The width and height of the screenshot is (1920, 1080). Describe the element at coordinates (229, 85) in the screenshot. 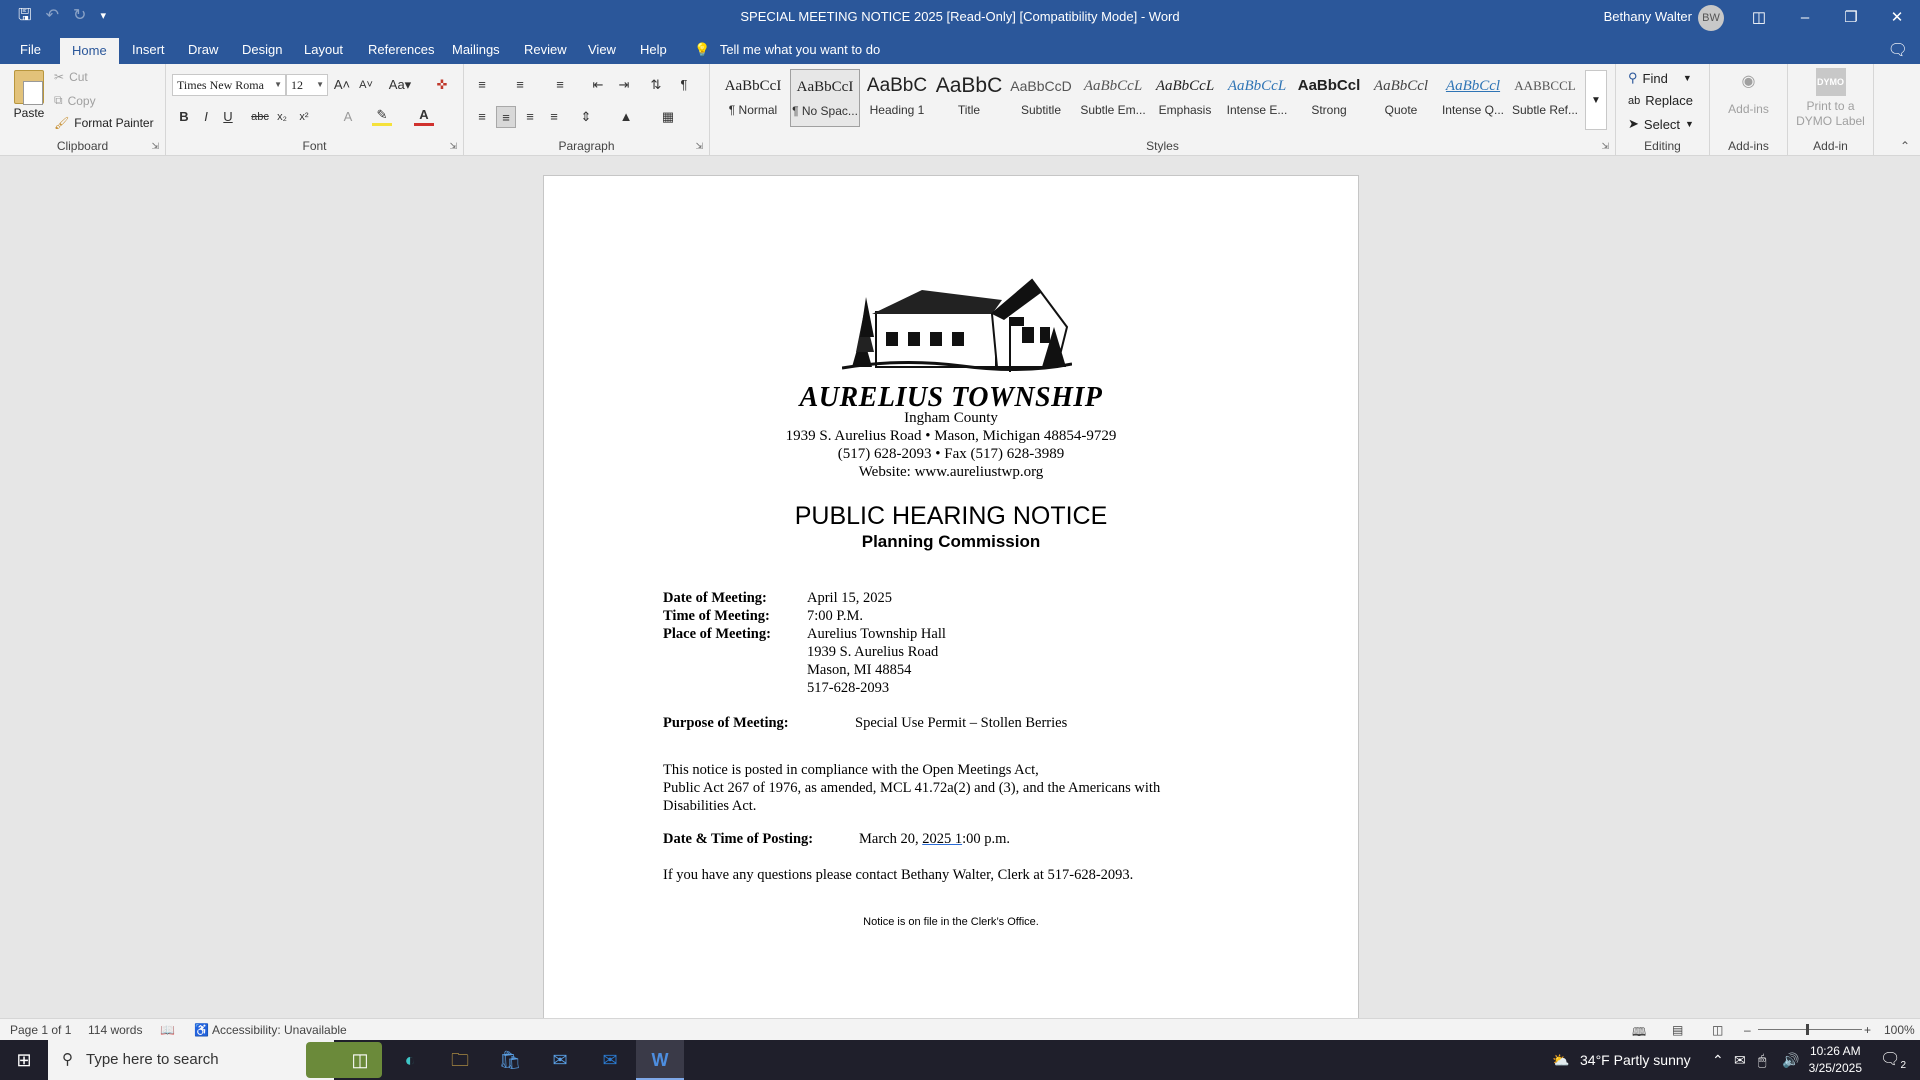

I see `font-name-box: Times New Roma ▼` at that location.